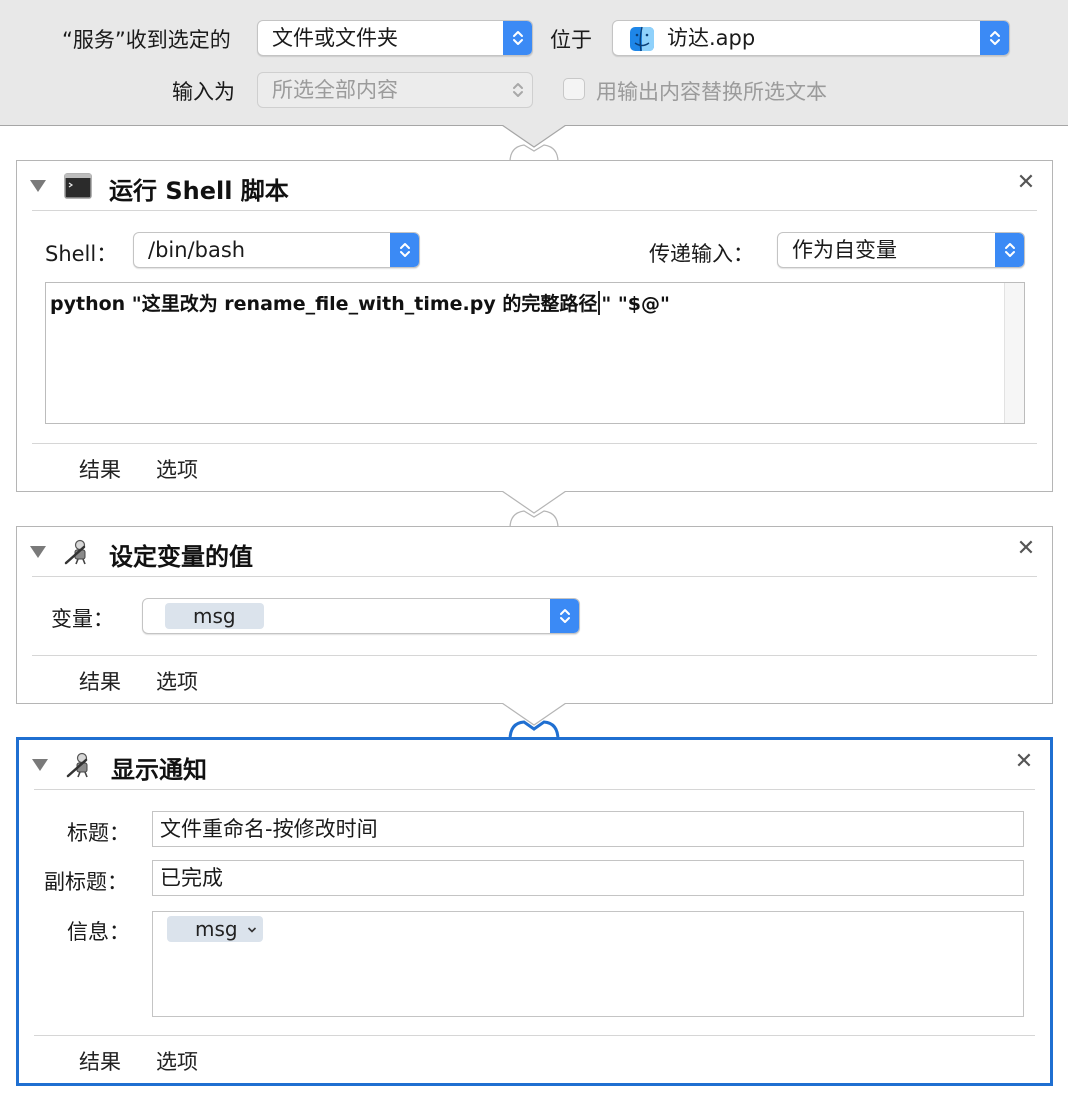 Image resolution: width=1068 pixels, height=1108 pixels. Describe the element at coordinates (98, 833) in the screenshot. I see `notification-title-label: 标题：` at that location.